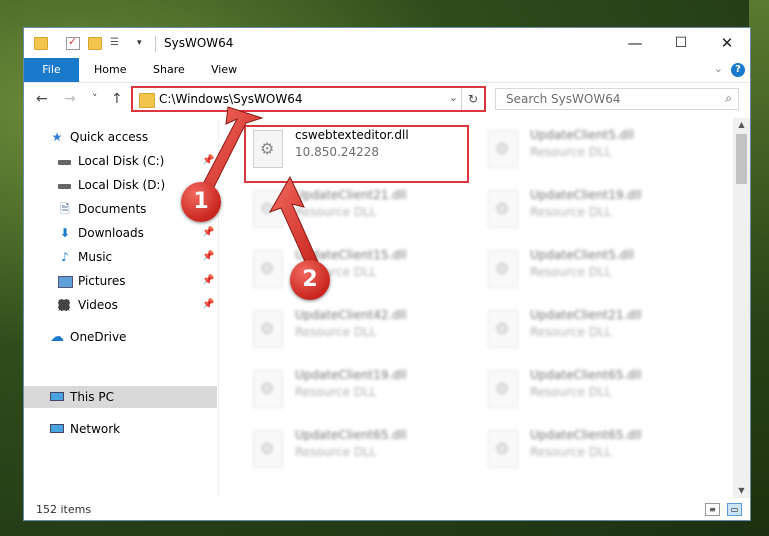 This screenshot has width=769, height=536. Describe the element at coordinates (95, 43) in the screenshot. I see `new-folder-icon` at that location.